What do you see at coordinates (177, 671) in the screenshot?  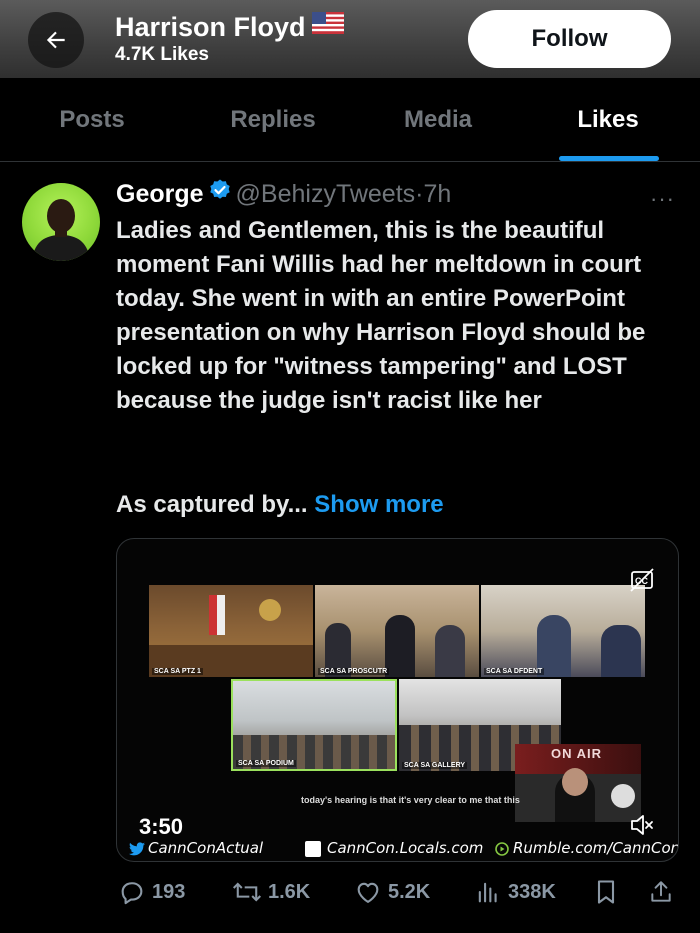 I see `panel-label: SCA SA PTZ 1` at bounding box center [177, 671].